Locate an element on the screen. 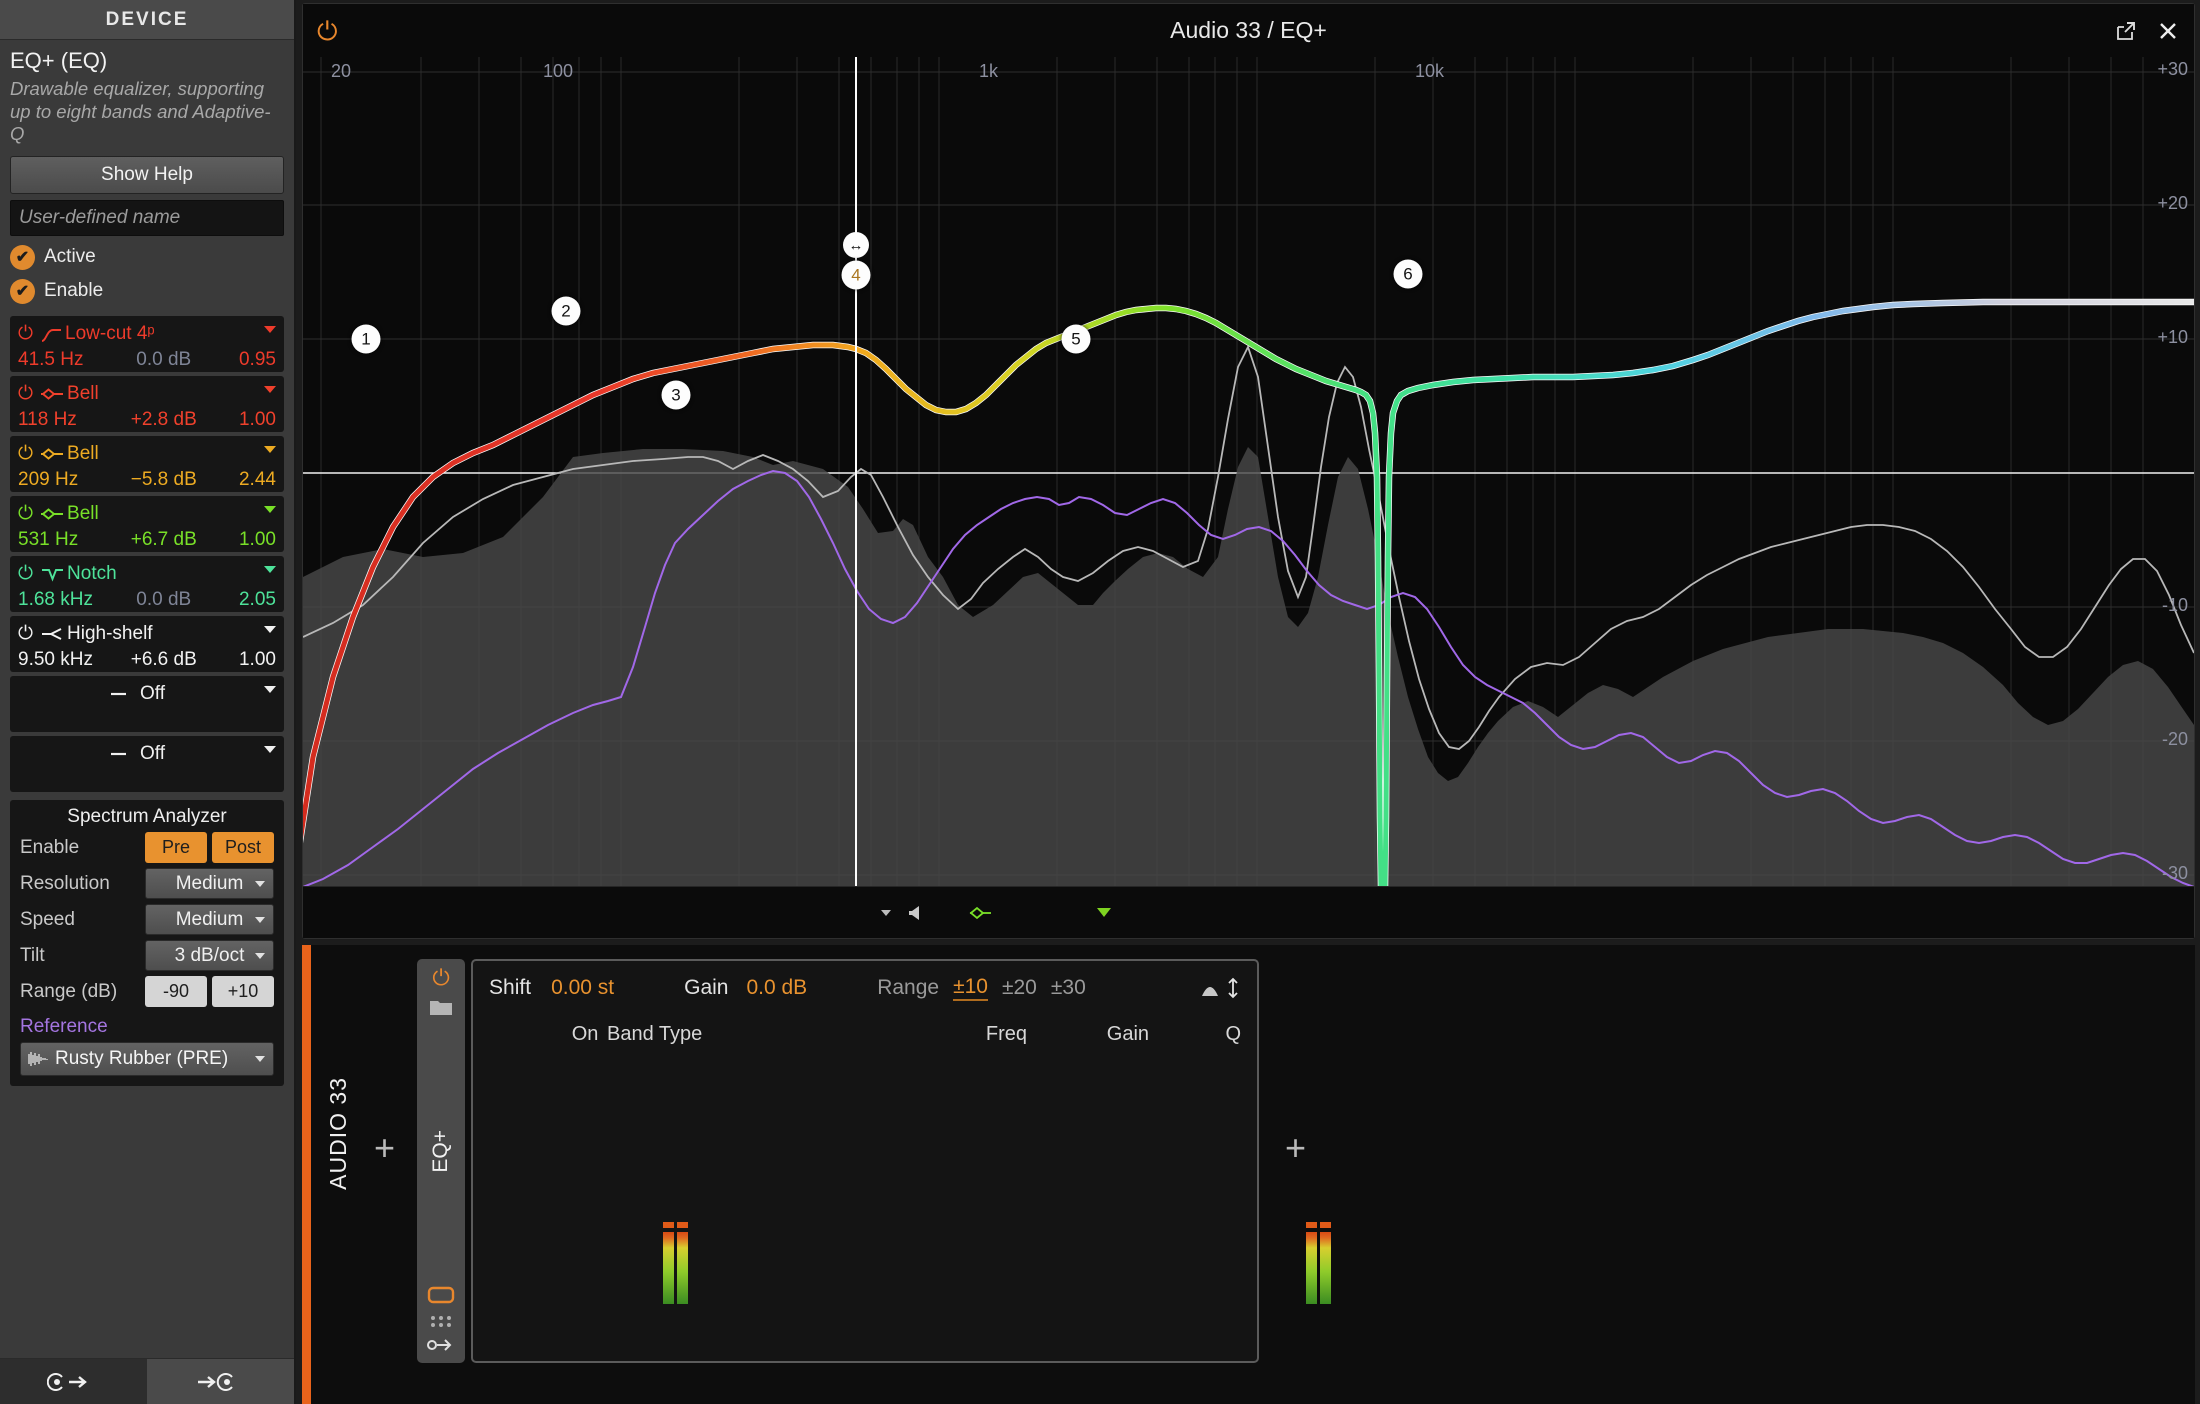 Image resolution: width=2200 pixels, height=1404 pixels. analyzer-post-button: Post is located at coordinates (243, 848).